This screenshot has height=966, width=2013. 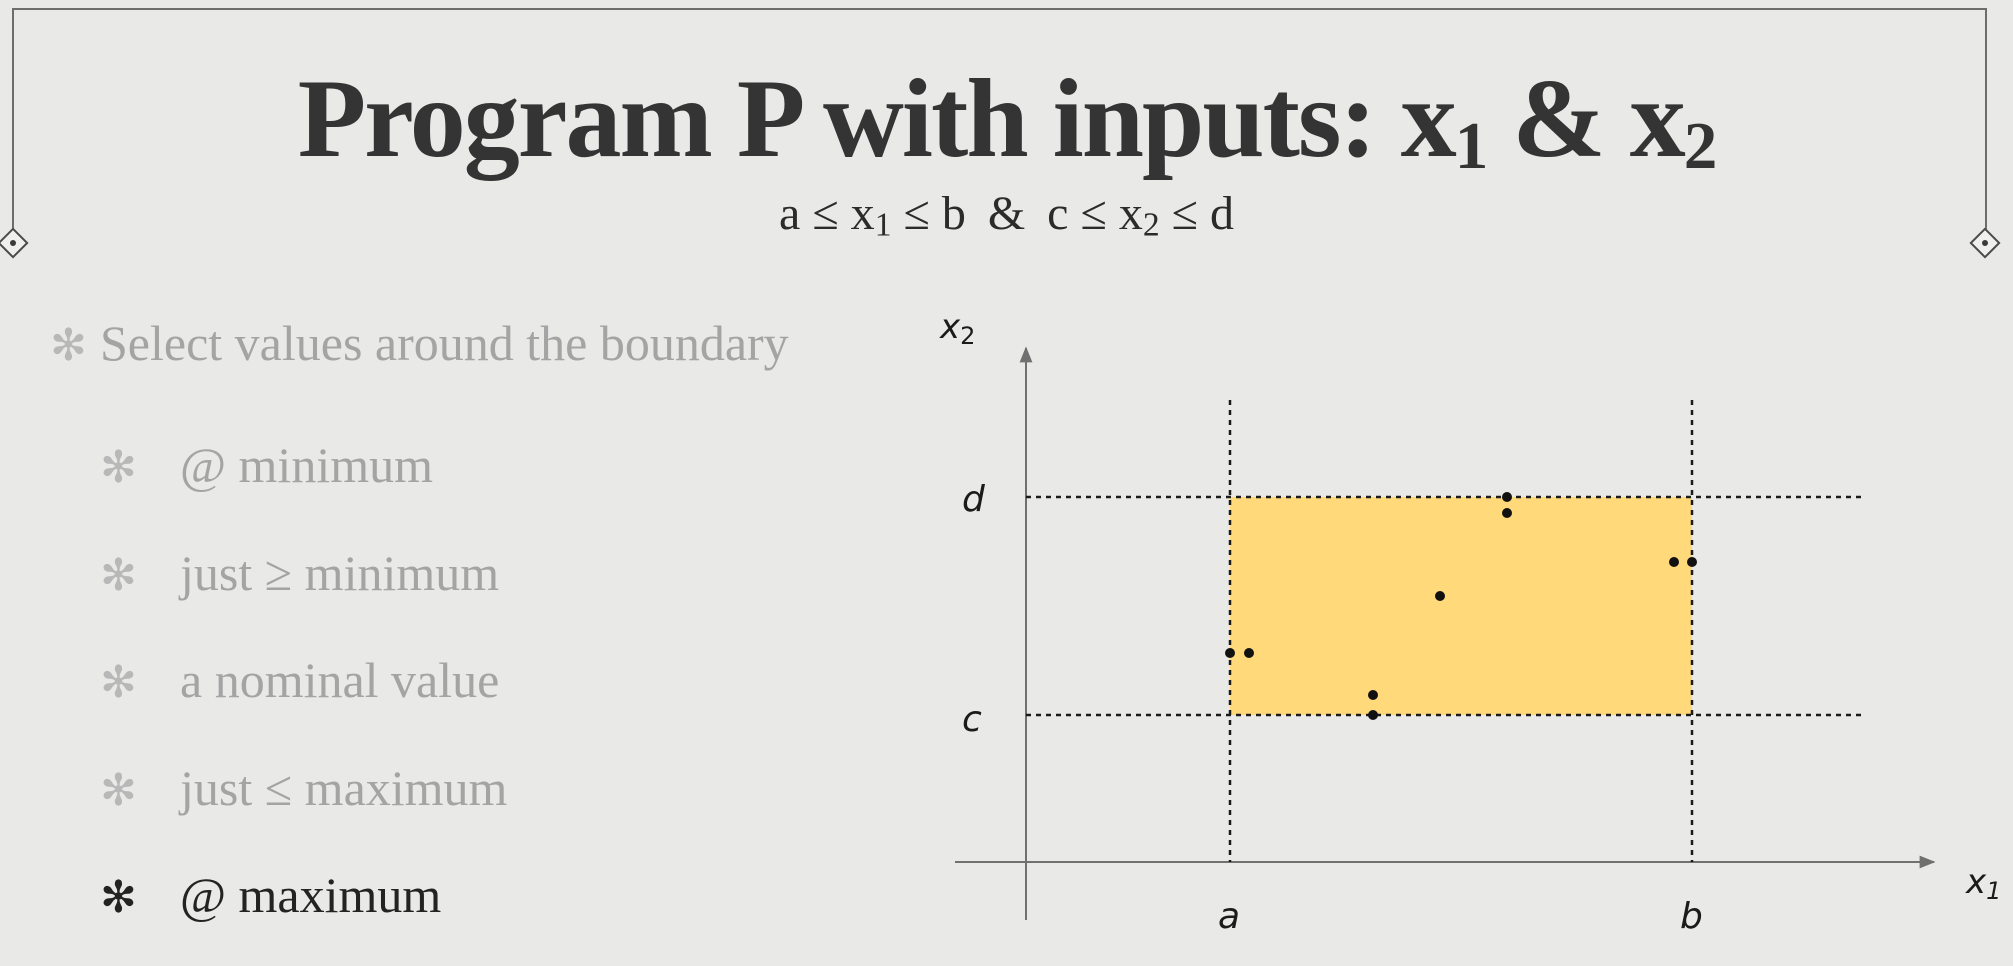 I want to click on boundary-label-a: a, so click(x=1229, y=916).